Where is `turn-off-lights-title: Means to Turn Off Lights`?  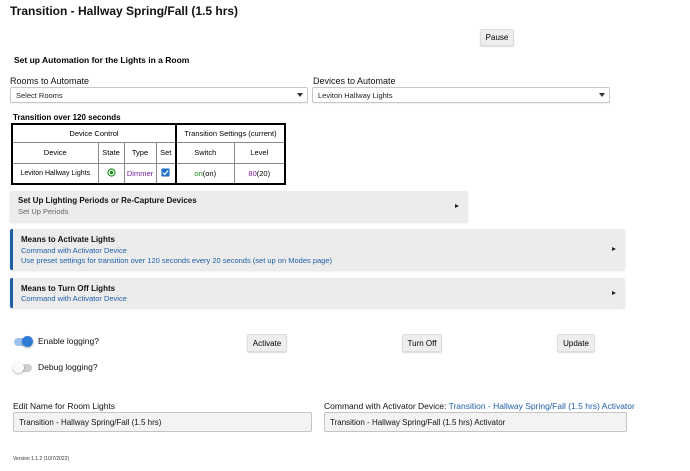
turn-off-lights-title: Means to Turn Off Lights is located at coordinates (68, 288).